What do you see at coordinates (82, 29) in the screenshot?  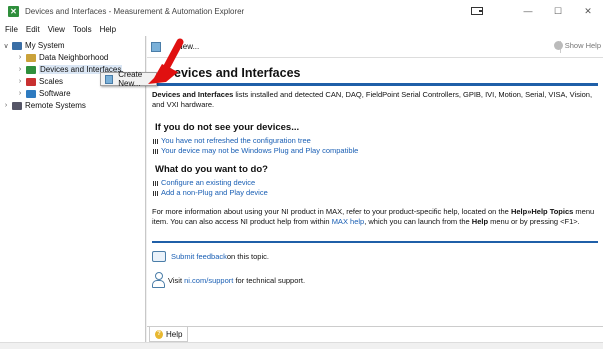 I see `menu-tools: Tools` at bounding box center [82, 29].